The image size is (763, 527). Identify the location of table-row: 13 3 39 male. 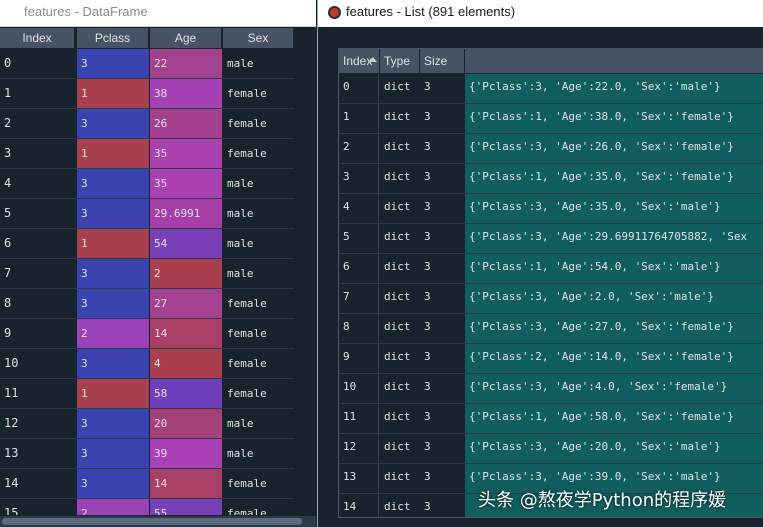
(158, 454).